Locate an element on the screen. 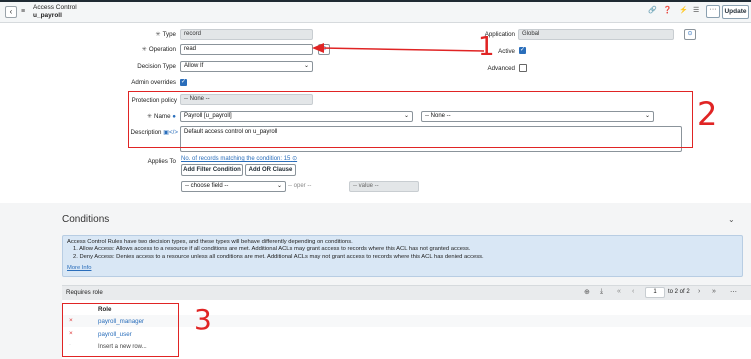 This screenshot has width=751, height=359. admin-overrides-checkbox: ✓ is located at coordinates (183, 82).